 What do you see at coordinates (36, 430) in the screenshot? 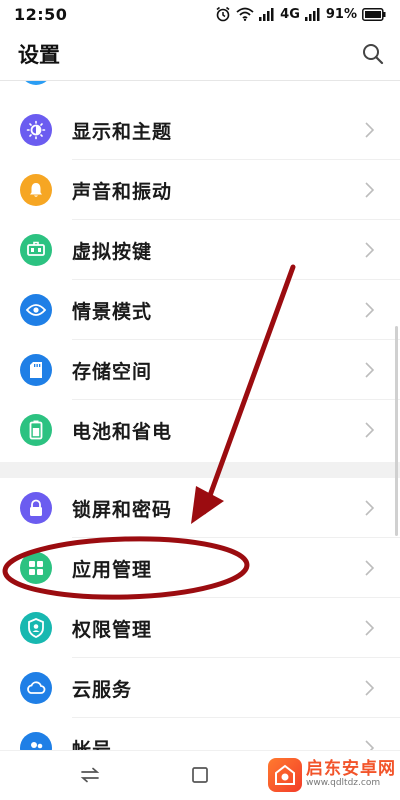
I see `battery-icon` at bounding box center [36, 430].